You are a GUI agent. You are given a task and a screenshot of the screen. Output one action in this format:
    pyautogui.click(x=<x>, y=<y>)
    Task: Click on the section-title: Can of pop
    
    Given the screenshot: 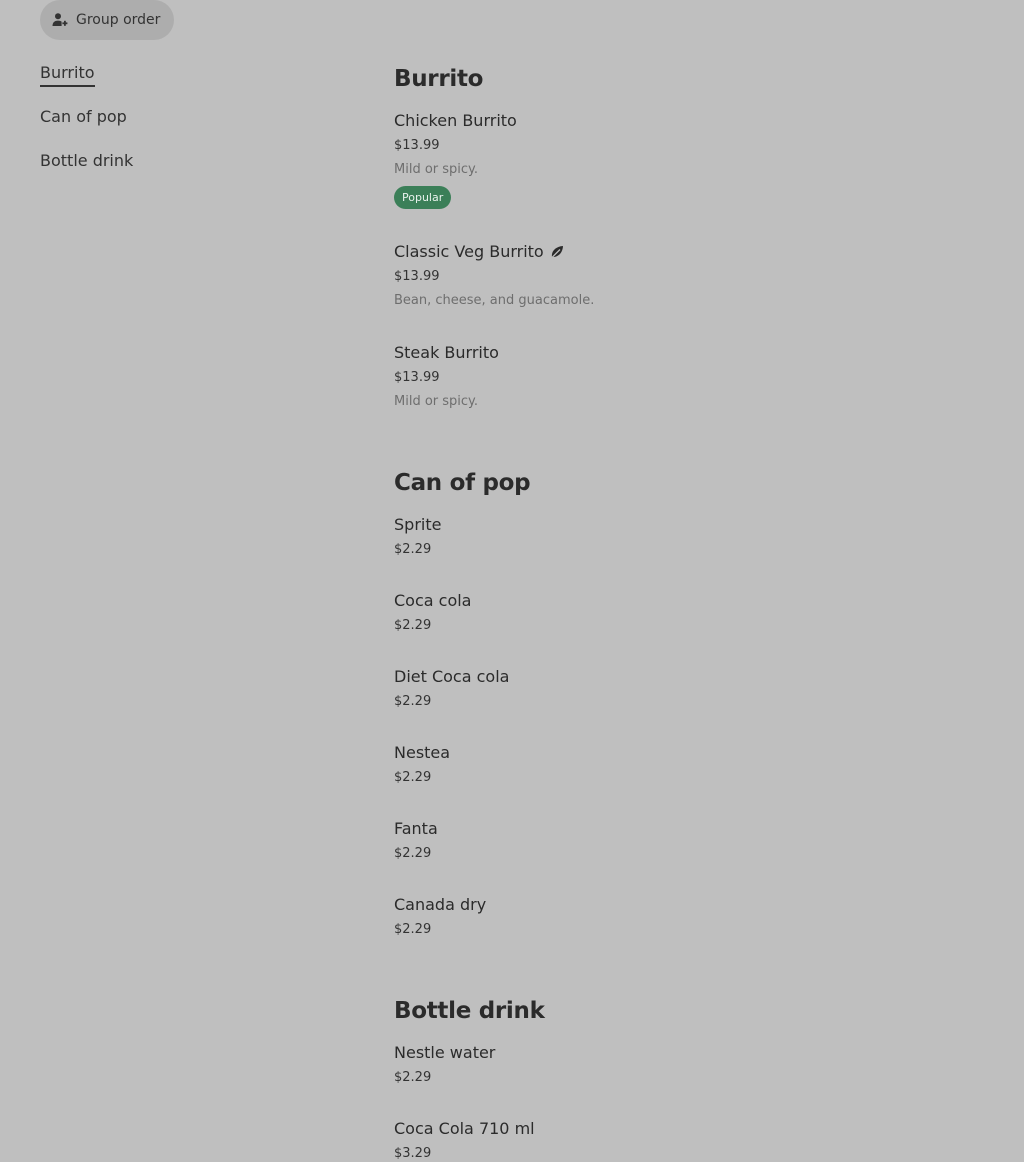 What is the action you would take?
    pyautogui.click(x=462, y=483)
    